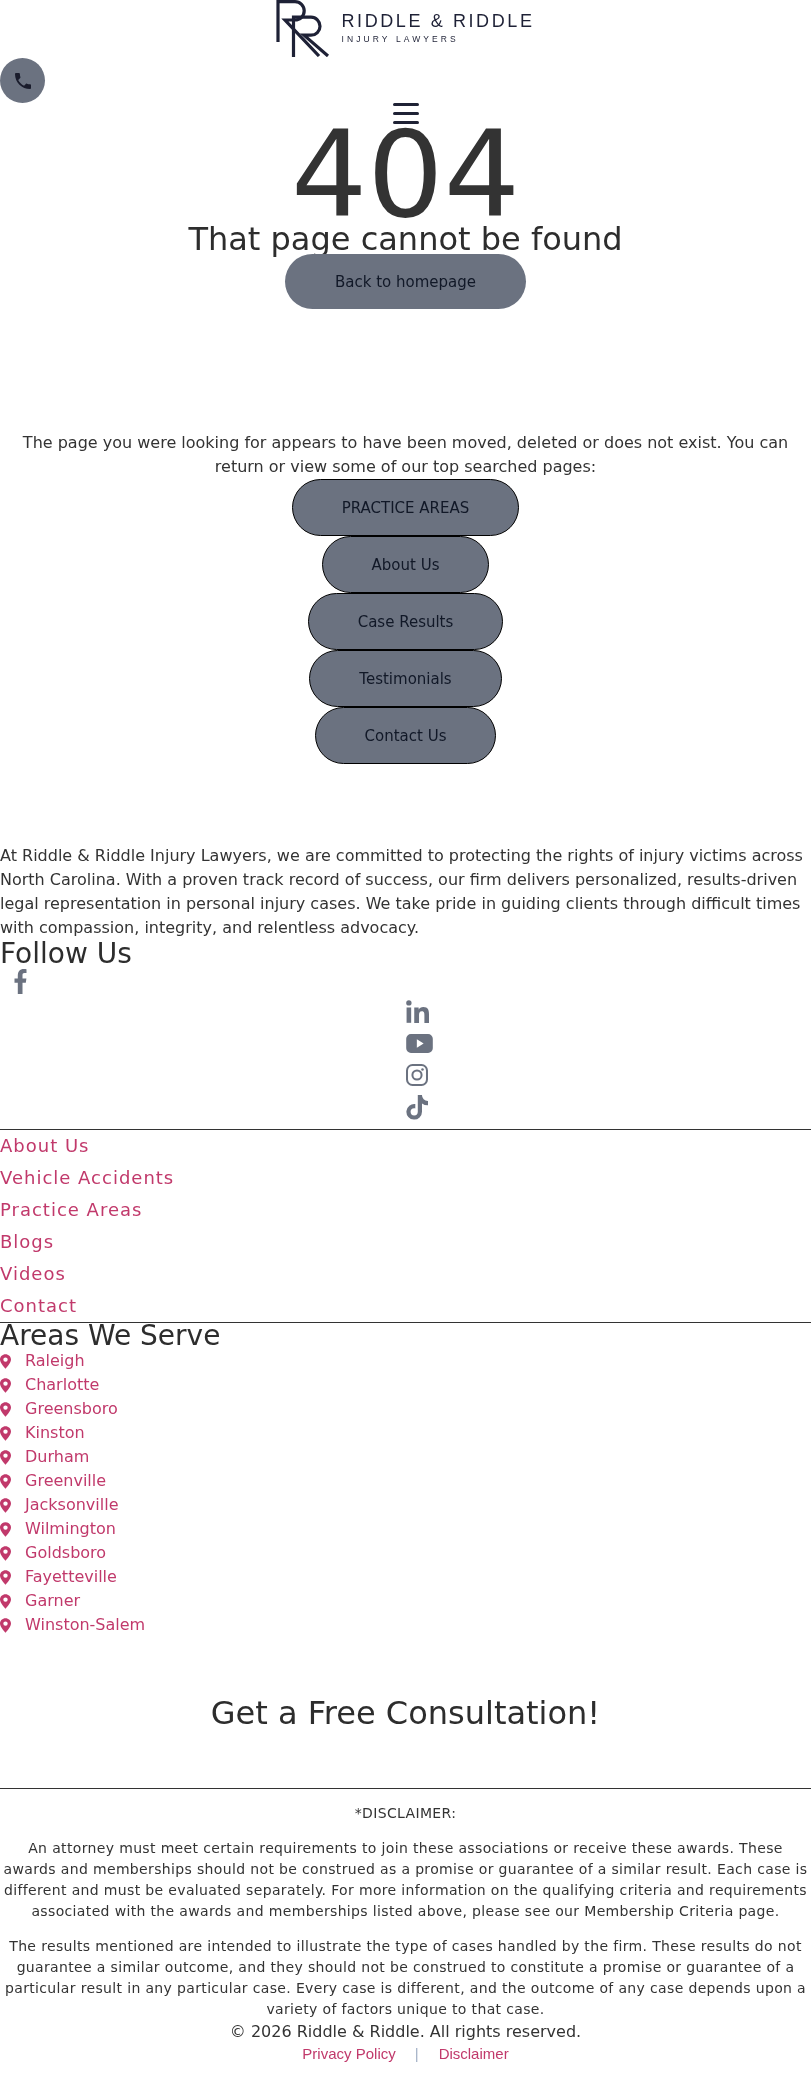 The height and width of the screenshot is (2090, 811). Describe the element at coordinates (405, 1978) in the screenshot. I see `disclaimer-text: The results mentioned are intended to illustrate the type of cases handled by the firm. These results do not guarantee a similar outcome, and they should not be construed to constitute a promise or guarantee of a particular result in any particular case. Every case is different, and the outcome of any case depends upon a variety of factors unique to that case.` at that location.